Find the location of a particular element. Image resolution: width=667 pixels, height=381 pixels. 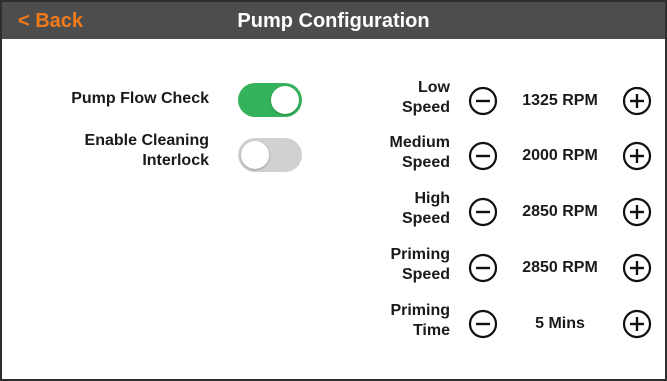

high-speed-decrease-button is located at coordinates (483, 212).